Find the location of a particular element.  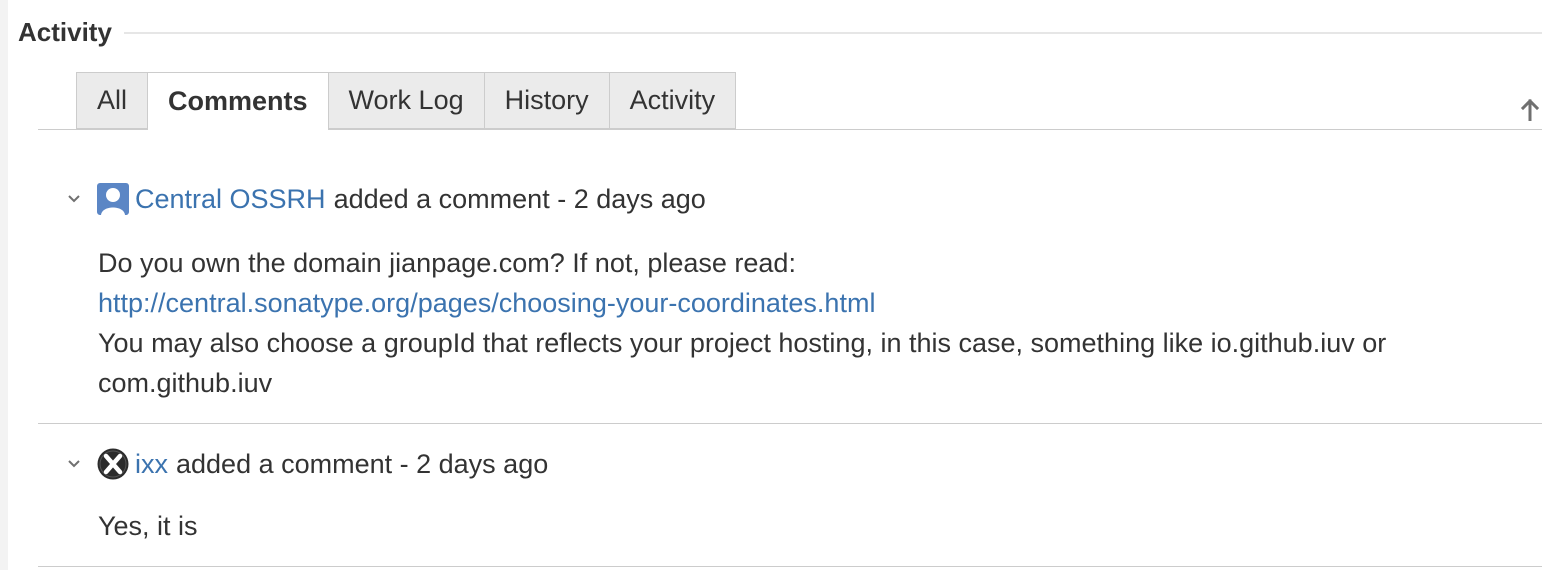

sort-order-button is located at coordinates (1530, 110).